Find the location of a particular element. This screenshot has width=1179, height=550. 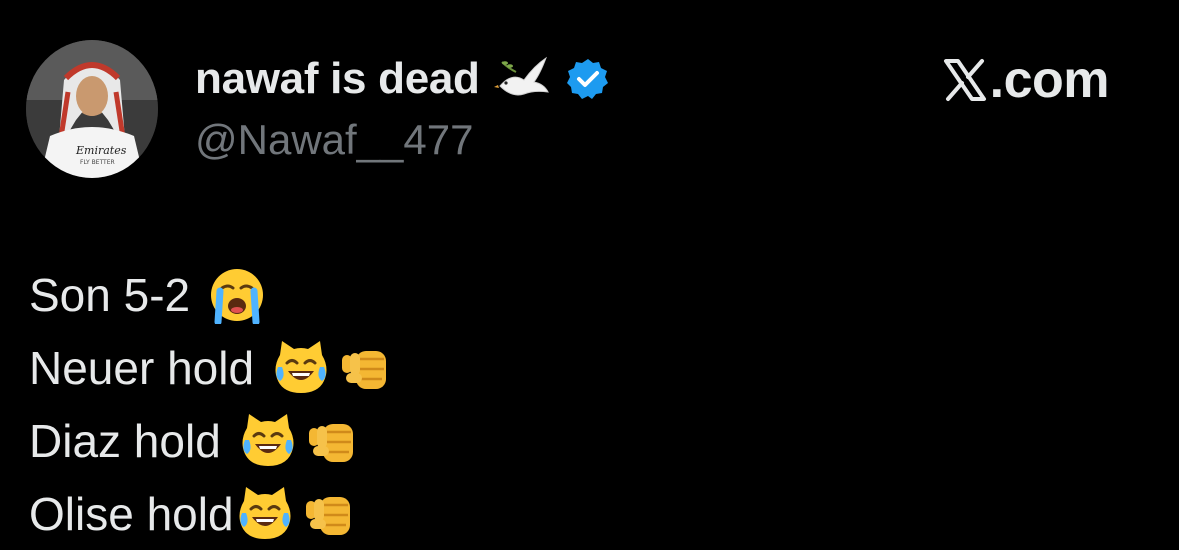

brand: .com is located at coordinates (1026, 80).